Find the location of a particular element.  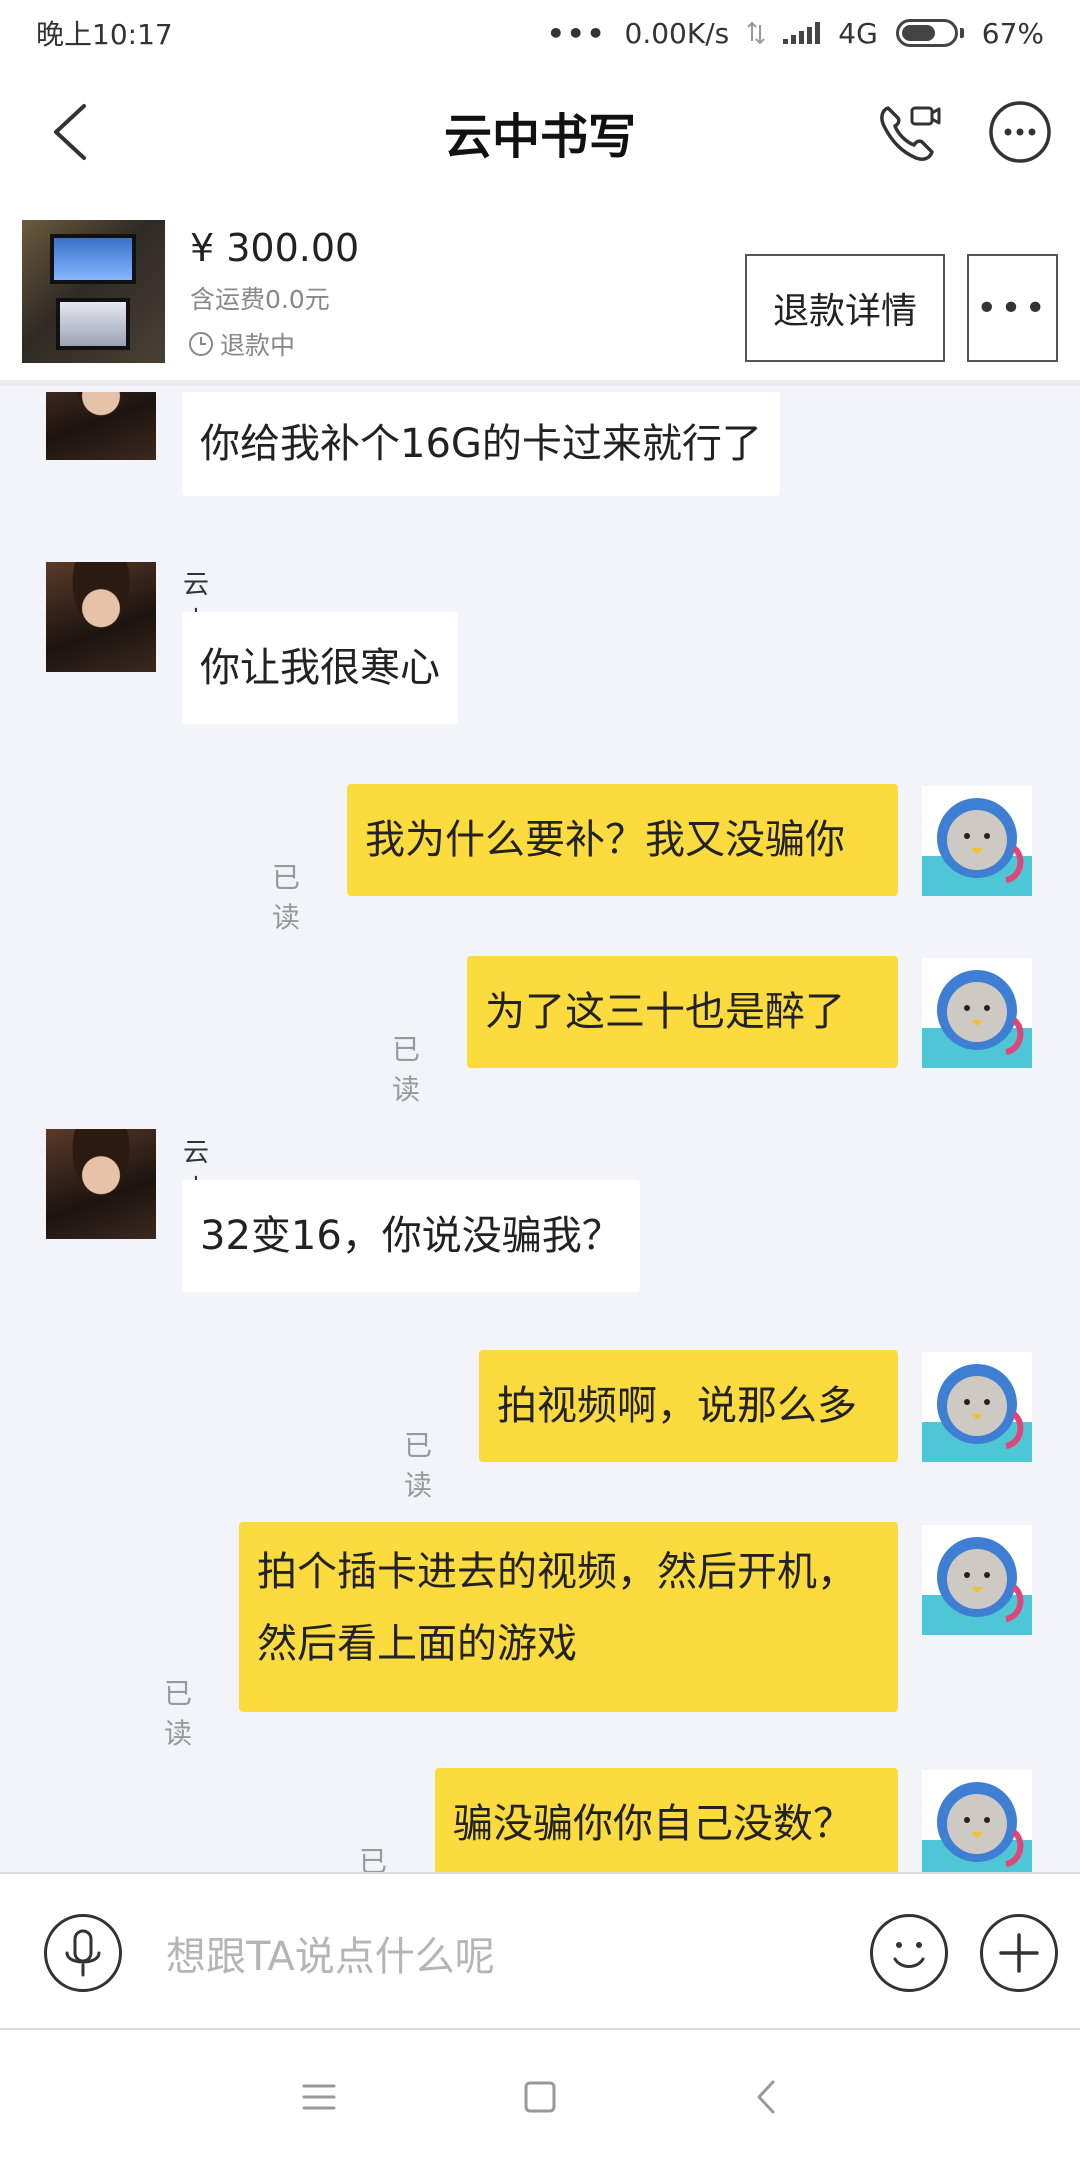

battery-percent: 67% is located at coordinates (1012, 33).